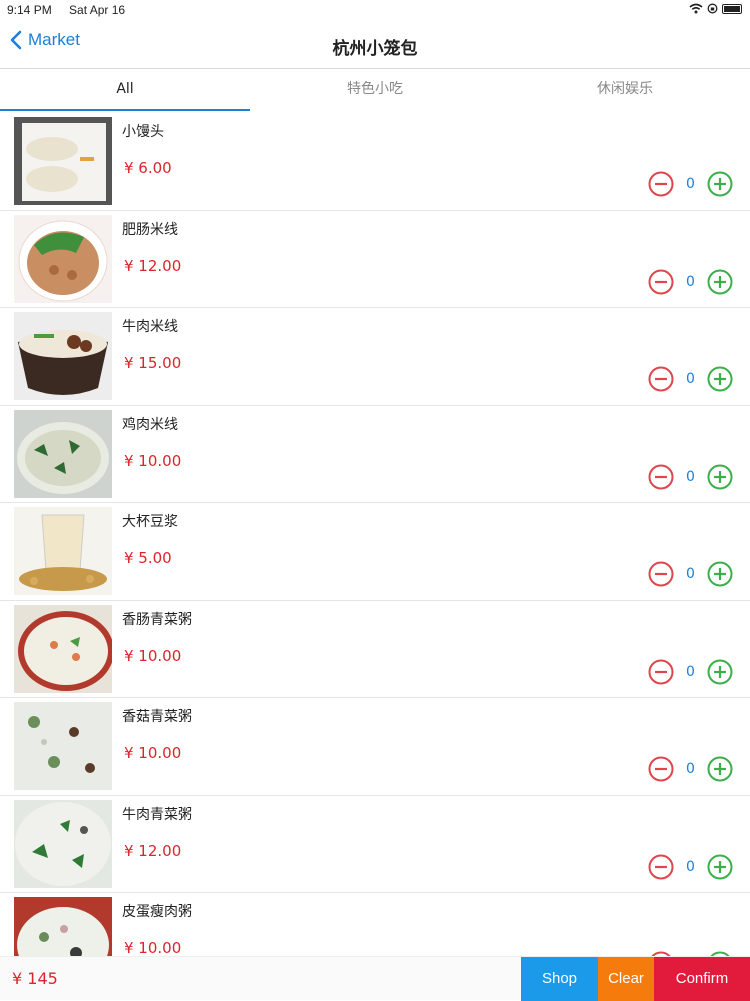  I want to click on list-item: 香肠青菜粥 ¥ 10.00 0, so click(375, 650).